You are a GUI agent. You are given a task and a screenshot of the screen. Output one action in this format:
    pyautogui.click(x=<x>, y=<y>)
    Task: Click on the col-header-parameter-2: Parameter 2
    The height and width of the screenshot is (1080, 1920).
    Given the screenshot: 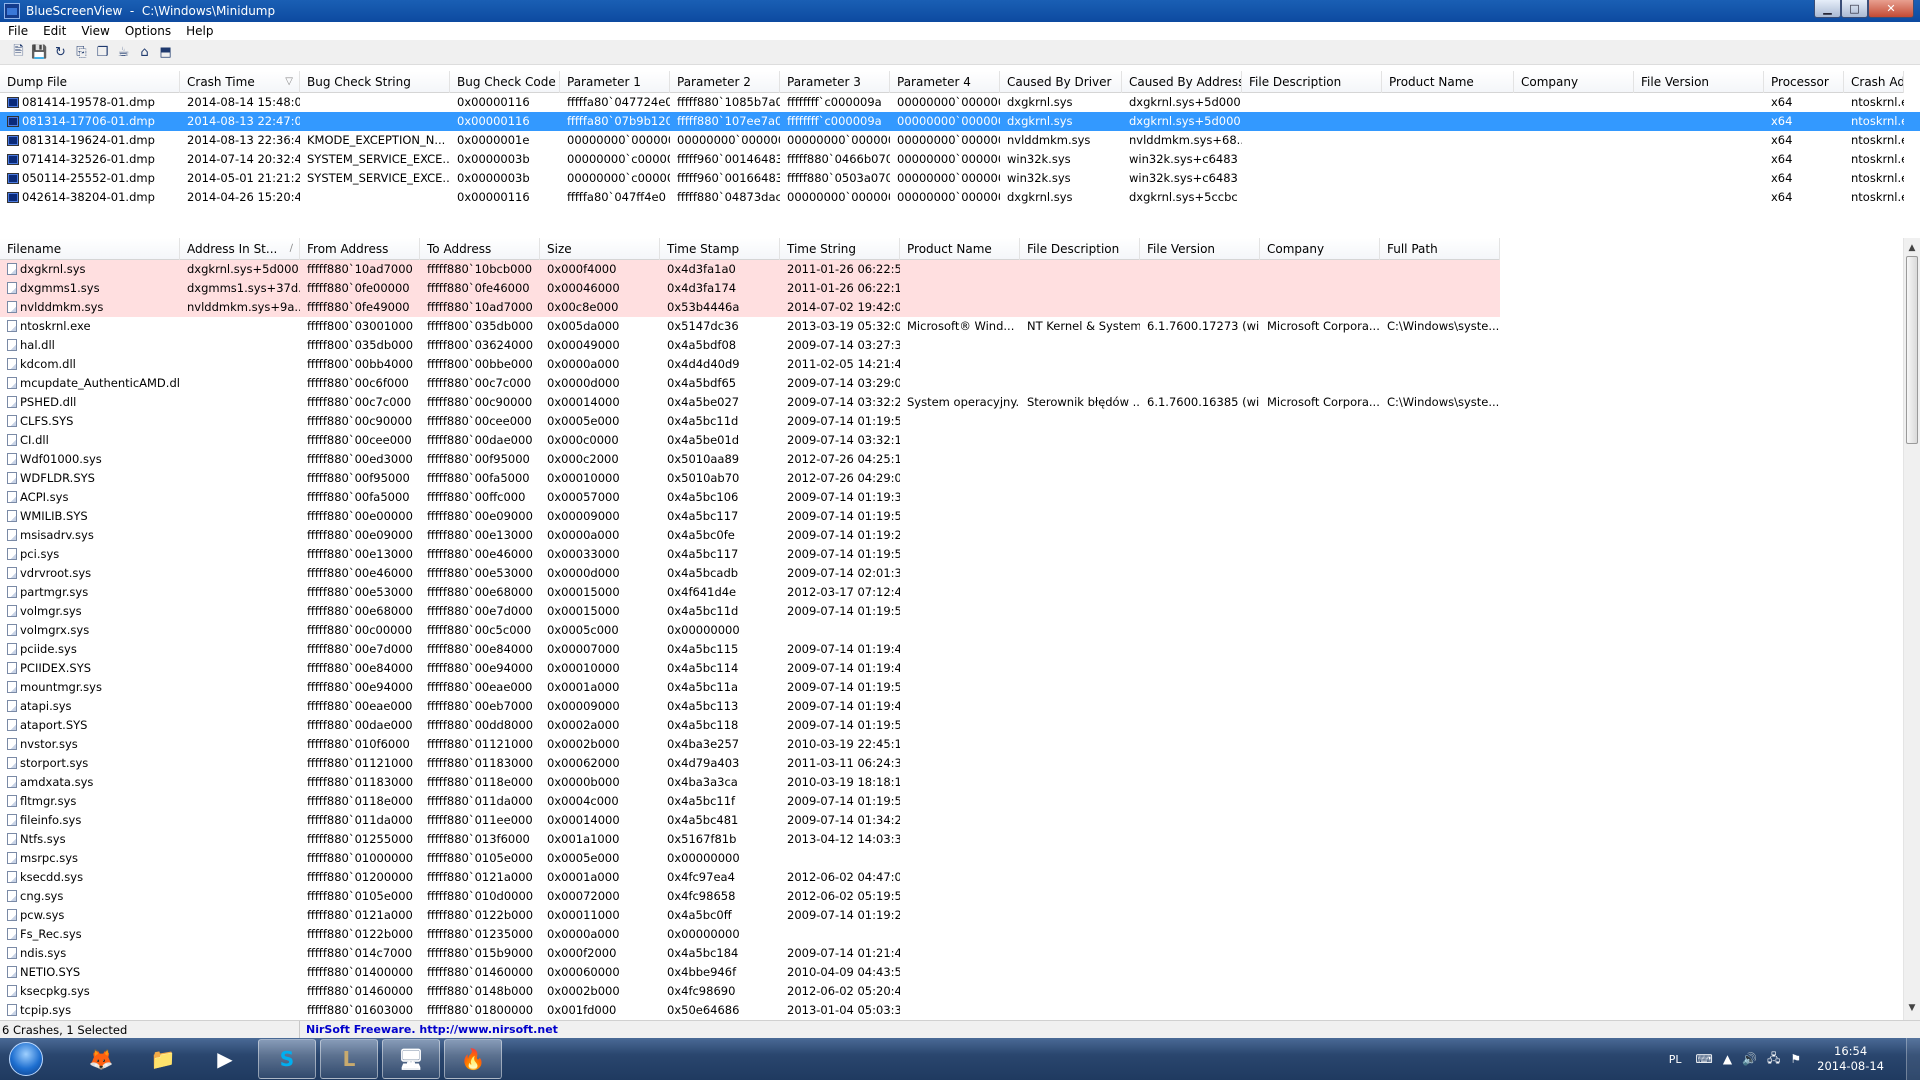 What is the action you would take?
    pyautogui.click(x=725, y=82)
    